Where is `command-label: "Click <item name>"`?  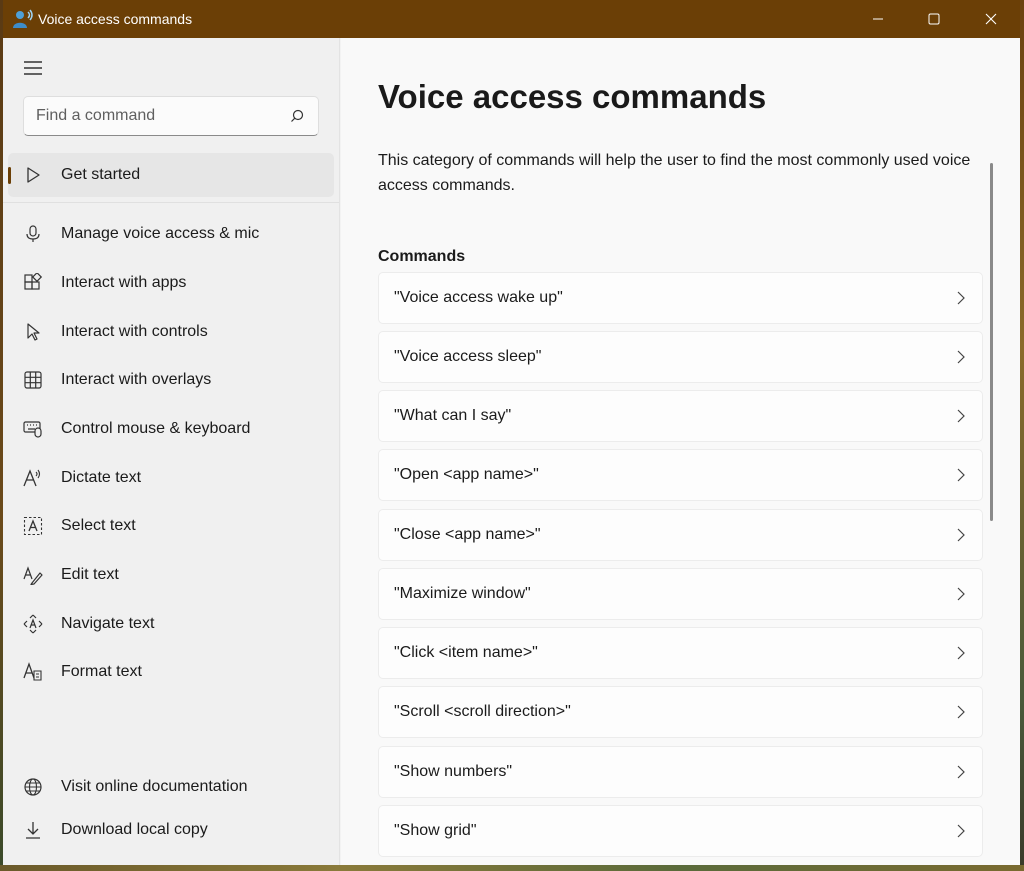 command-label: "Click <item name>" is located at coordinates (466, 652).